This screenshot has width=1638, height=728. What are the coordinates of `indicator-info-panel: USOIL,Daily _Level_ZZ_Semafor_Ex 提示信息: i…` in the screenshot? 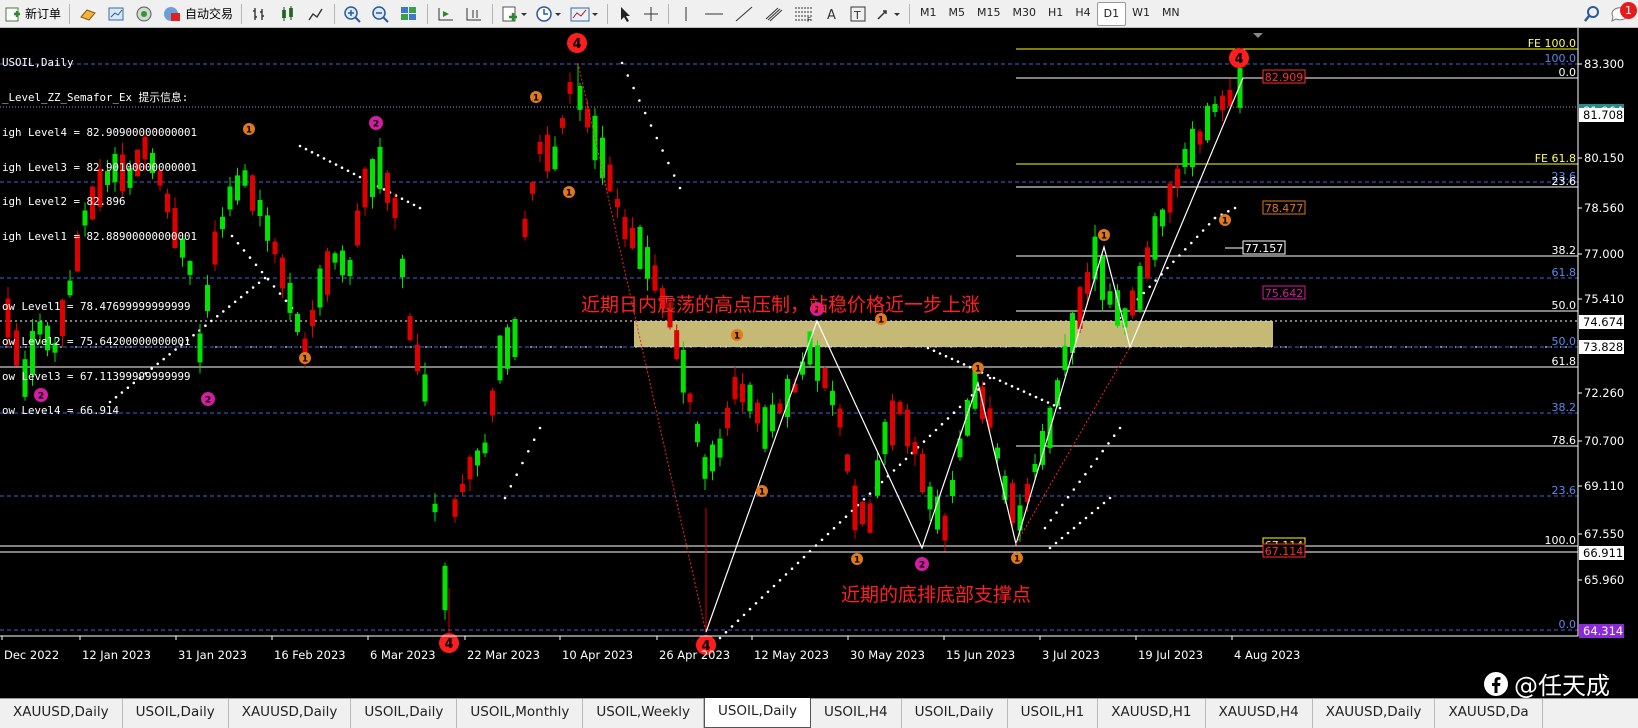 It's located at (99, 237).